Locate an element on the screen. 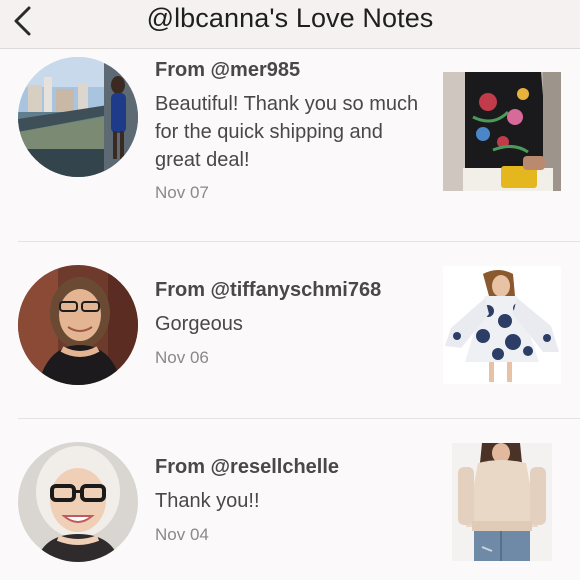 The width and height of the screenshot is (580, 580). avatar-tiffanyschmi768 is located at coordinates (78, 325).